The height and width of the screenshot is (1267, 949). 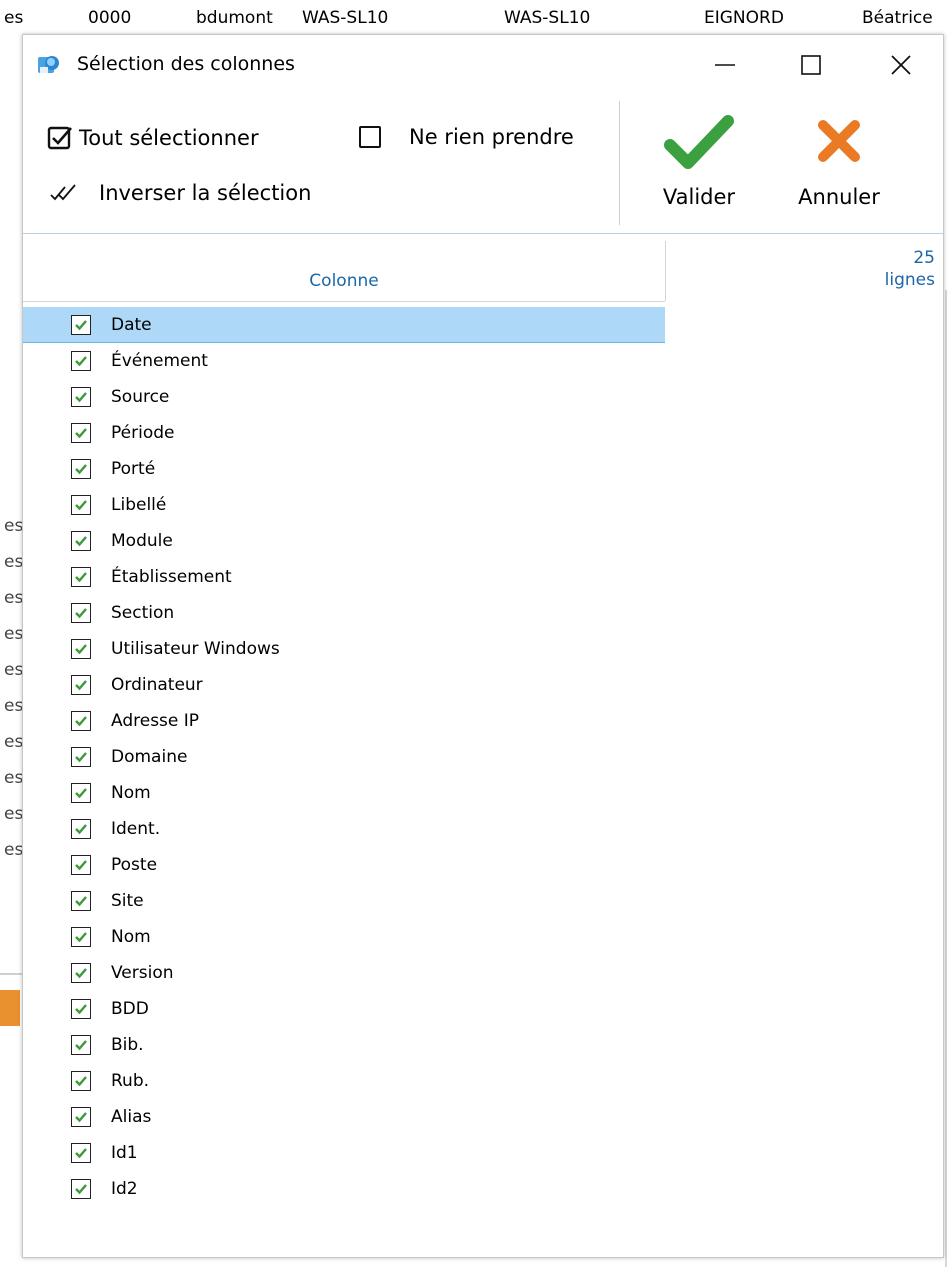 What do you see at coordinates (344, 613) in the screenshot?
I see `list-item: Section` at bounding box center [344, 613].